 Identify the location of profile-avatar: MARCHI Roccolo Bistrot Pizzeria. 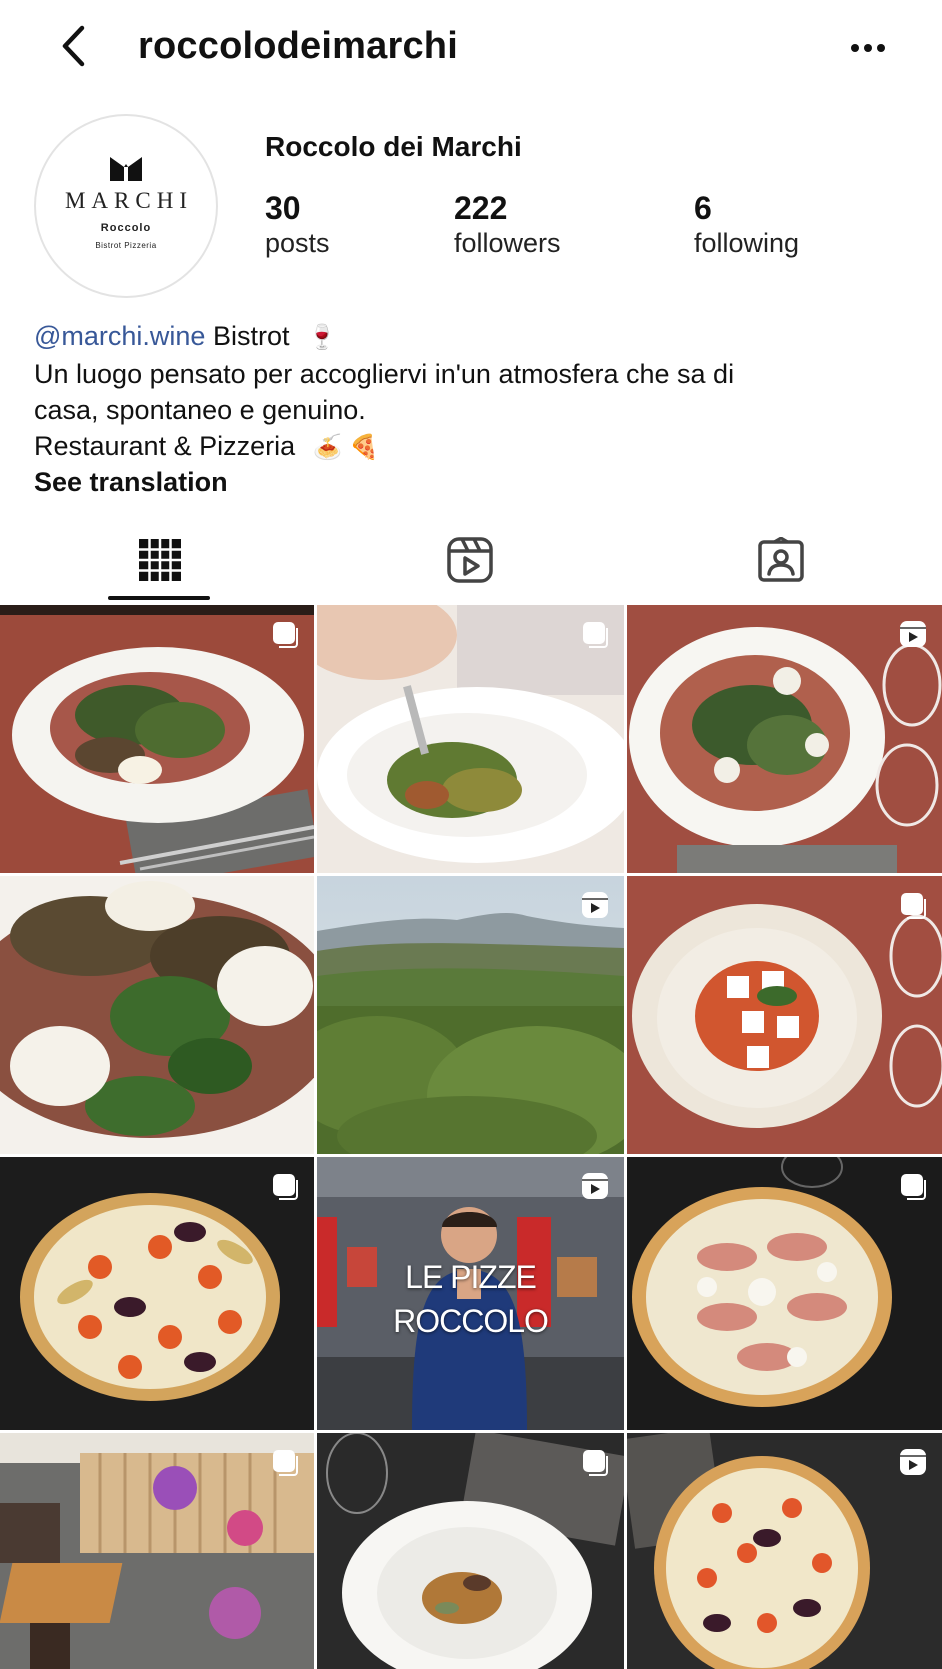
(126, 206).